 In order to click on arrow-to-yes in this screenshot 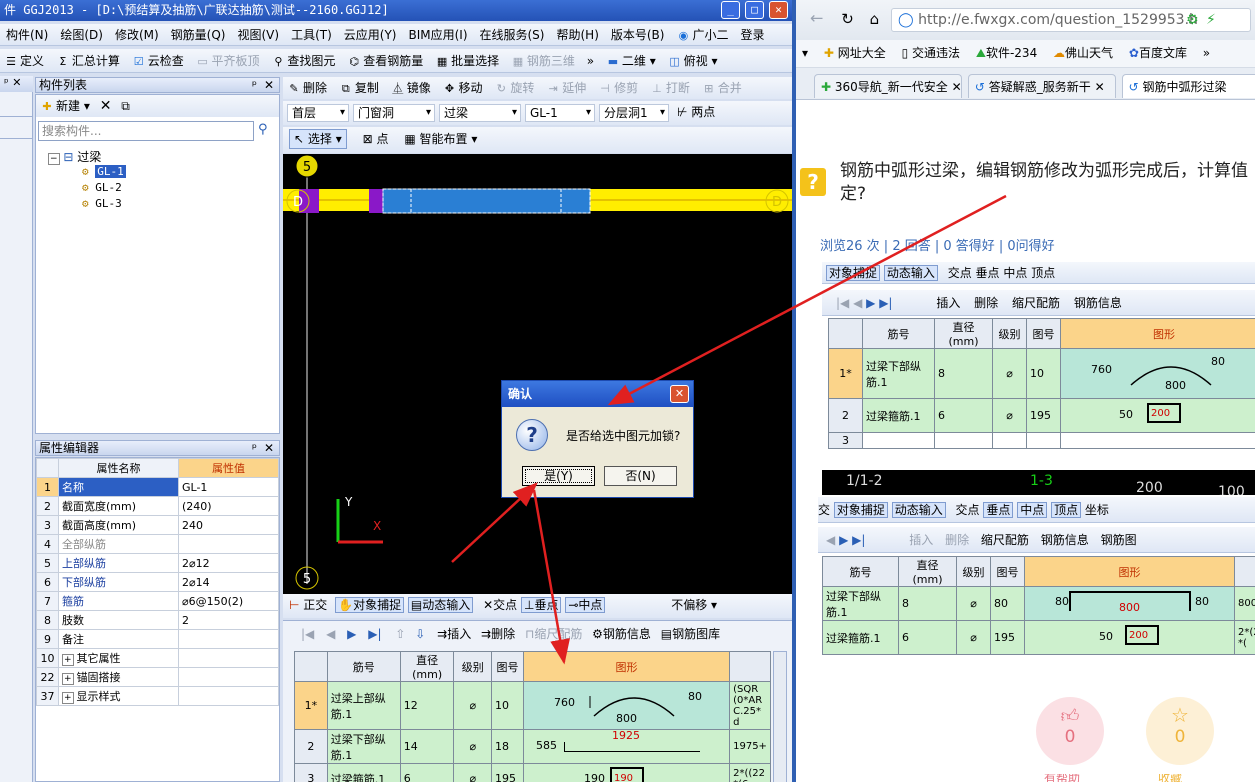, I will do `click(494, 522)`.